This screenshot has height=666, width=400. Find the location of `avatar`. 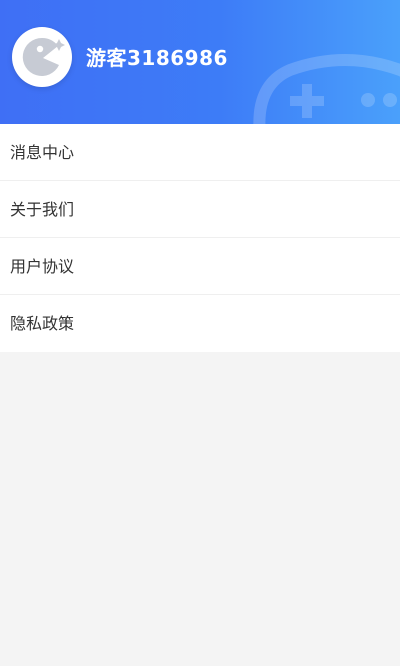

avatar is located at coordinates (42, 57).